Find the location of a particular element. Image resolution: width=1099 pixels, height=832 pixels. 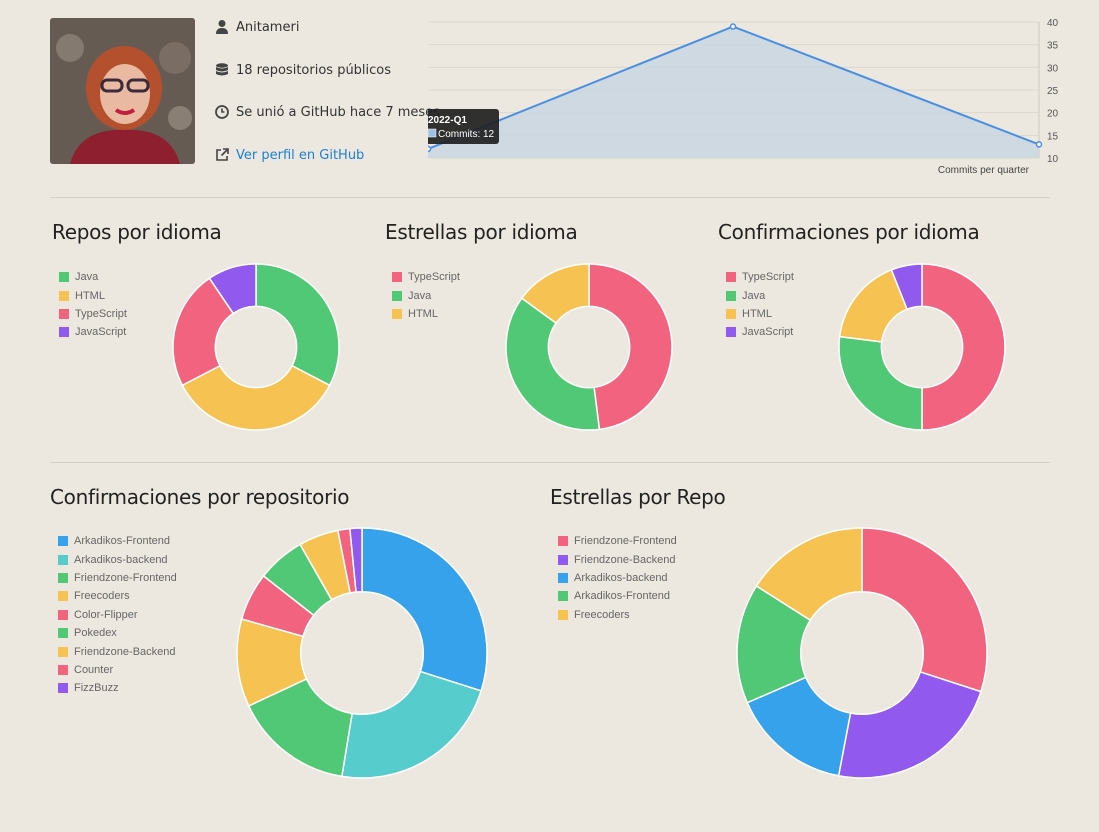

legend-label: Friendzone-Frontend is located at coordinates (125, 577).